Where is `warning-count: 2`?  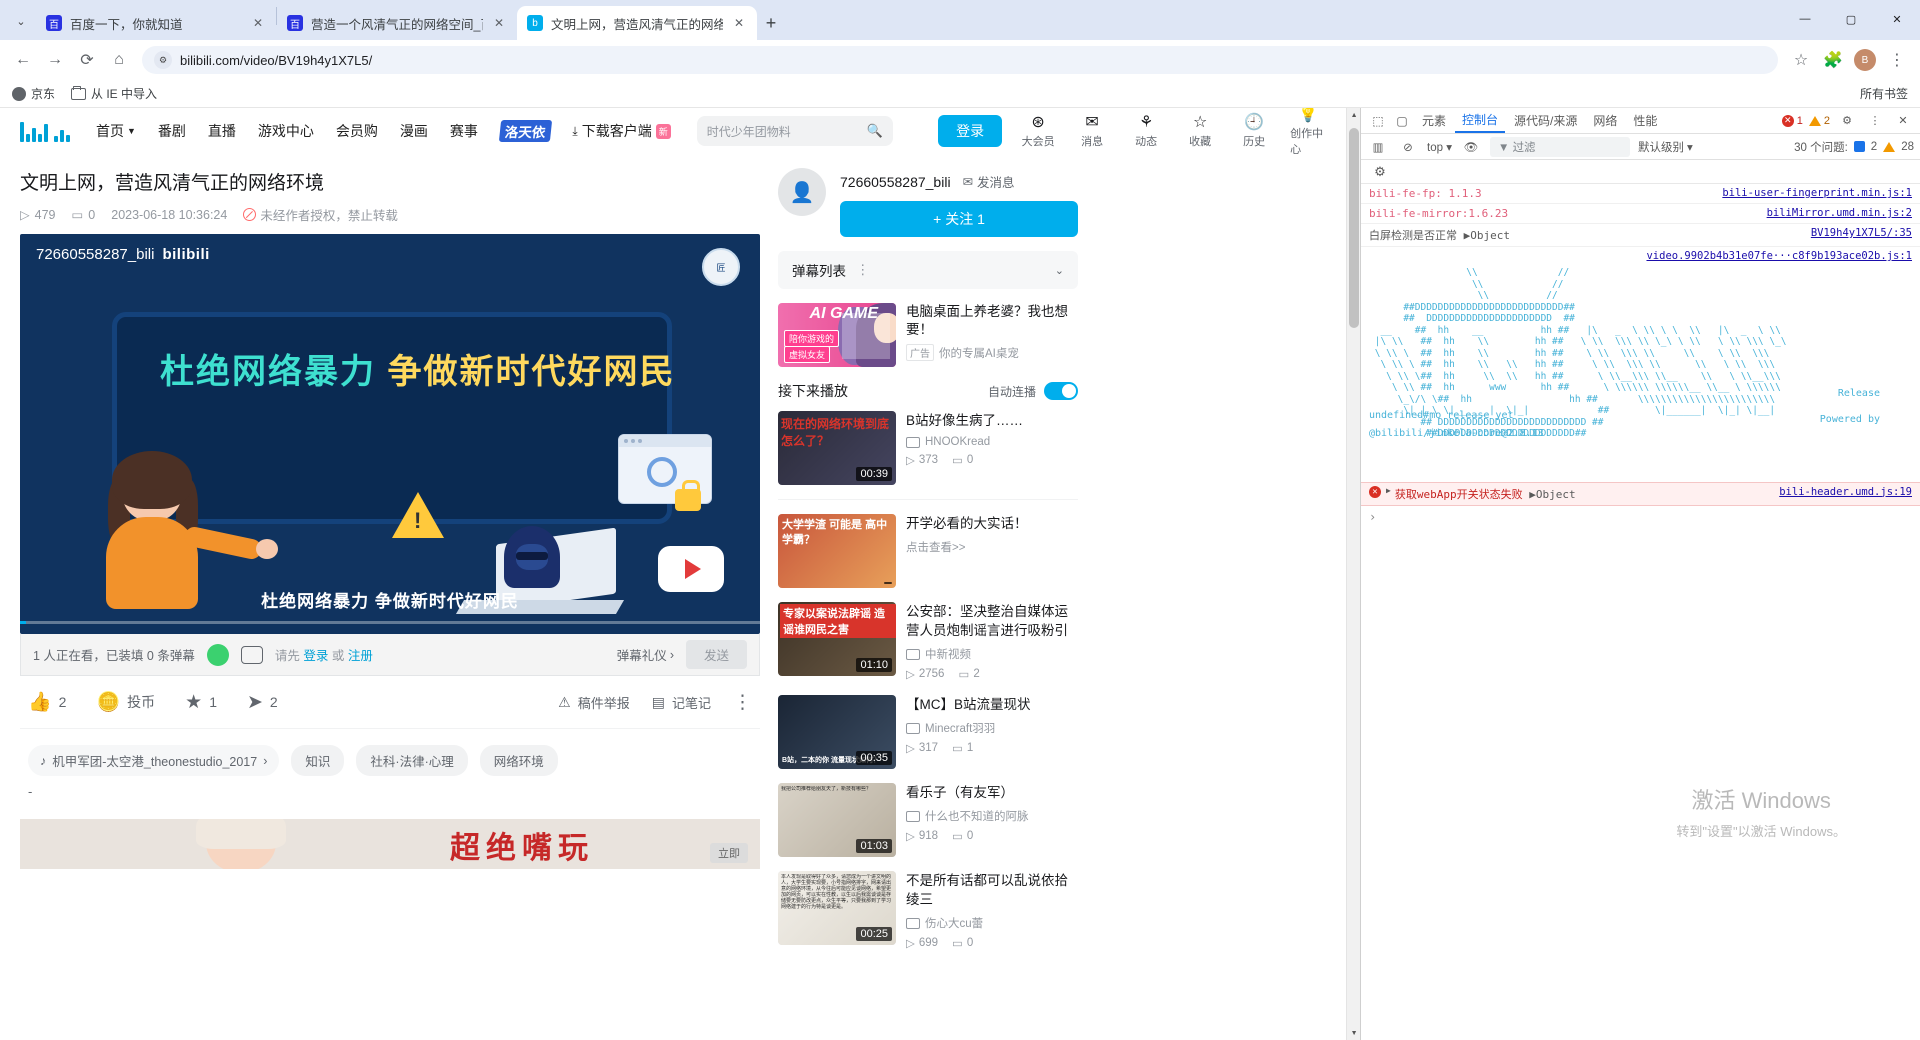 warning-count: 2 is located at coordinates (1819, 121).